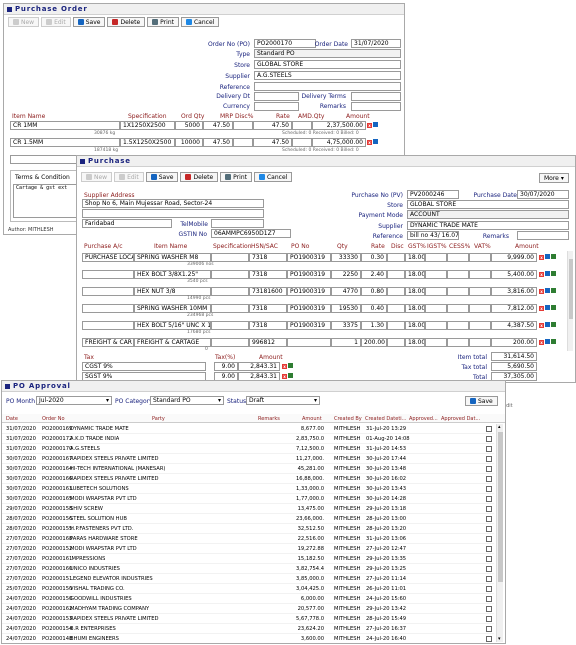 Image resolution: width=576 pixels, height=645 pixels. I want to click on col-order-no: Order No, so click(53, 419).